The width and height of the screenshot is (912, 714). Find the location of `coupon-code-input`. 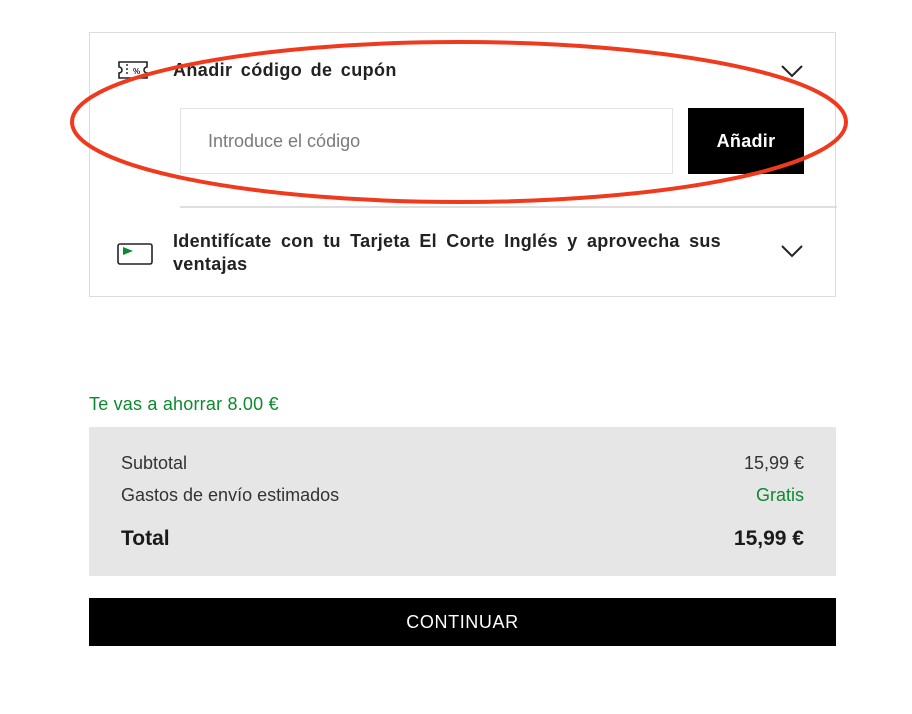

coupon-code-input is located at coordinates (426, 141).